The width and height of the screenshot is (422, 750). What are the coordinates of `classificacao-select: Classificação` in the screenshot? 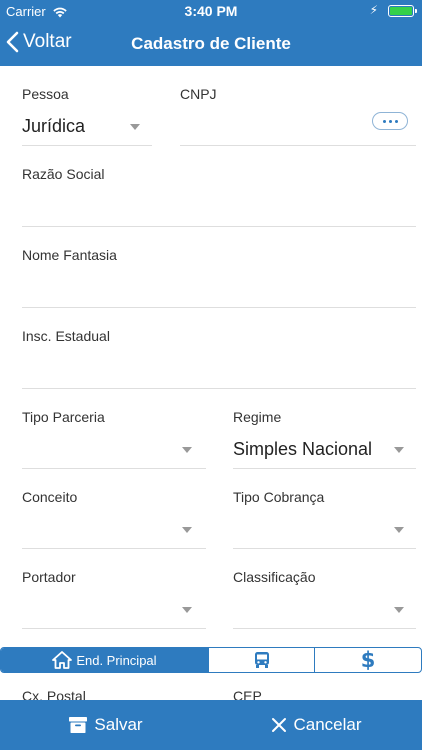 It's located at (324, 599).